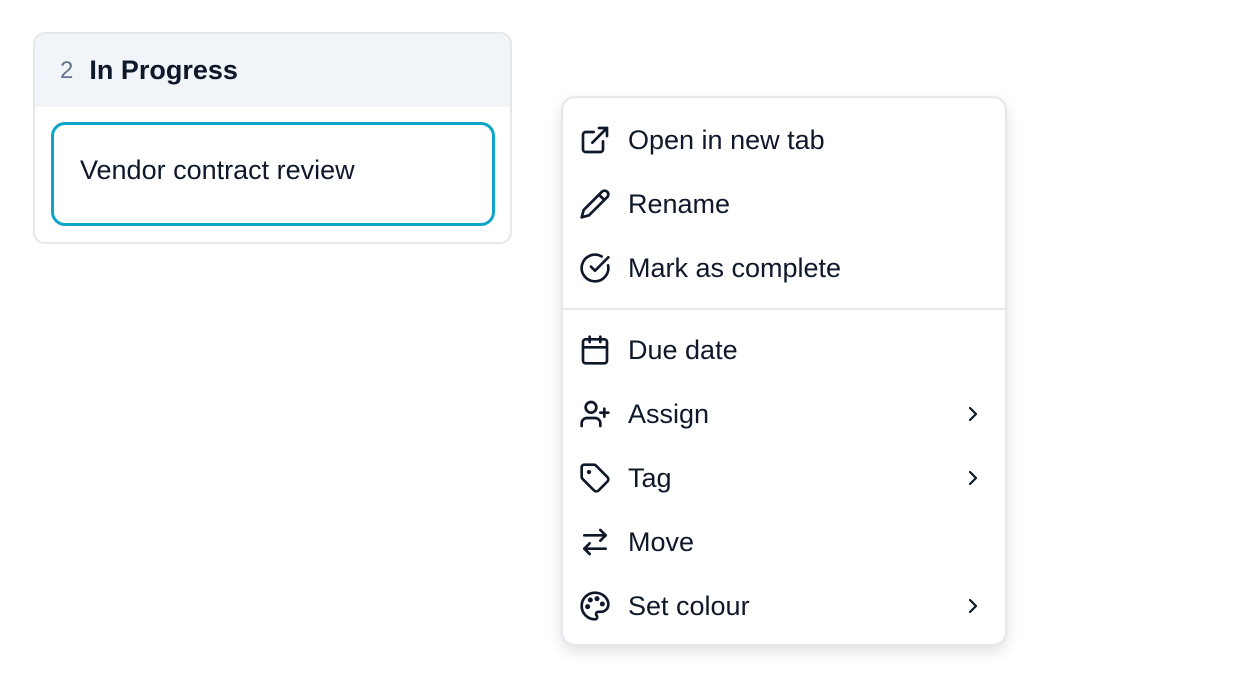 Image resolution: width=1240 pixels, height=678 pixels. I want to click on user-plus-icon, so click(595, 414).